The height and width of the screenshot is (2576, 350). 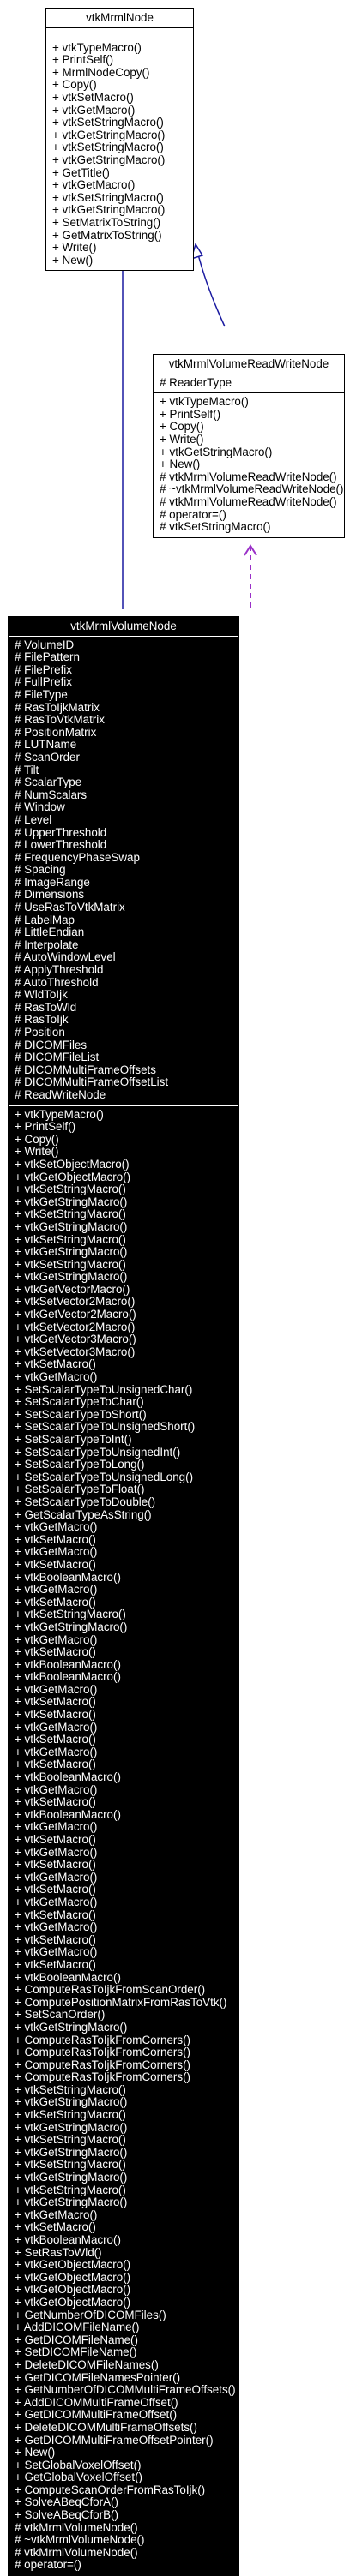 What do you see at coordinates (74, 85) in the screenshot?
I see `class-member: + Copy()` at bounding box center [74, 85].